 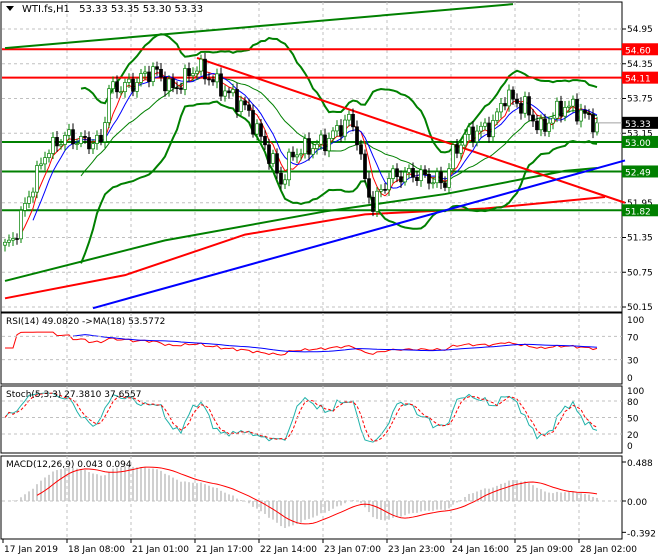 What do you see at coordinates (633, 362) in the screenshot?
I see `rsi-axis-label: 30` at bounding box center [633, 362].